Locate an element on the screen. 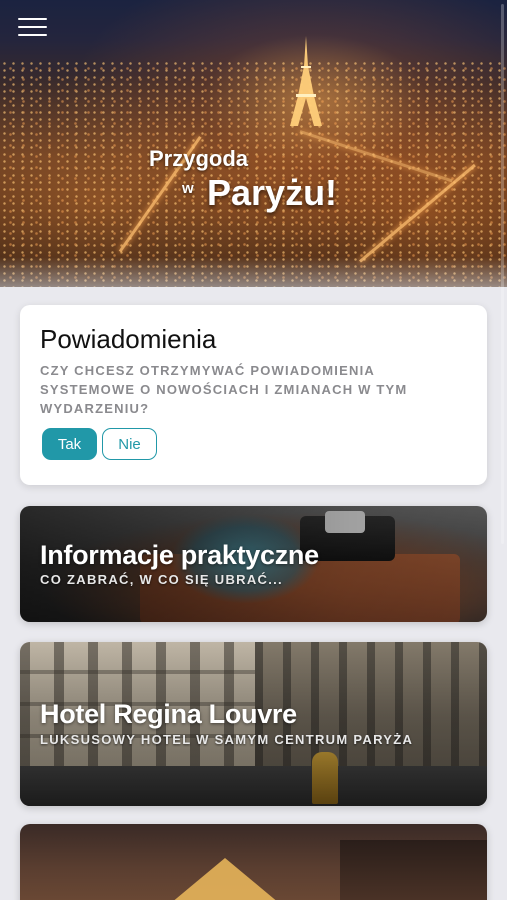 The height and width of the screenshot is (900, 507). card-title: Hotel Regina Louvre is located at coordinates (168, 714).